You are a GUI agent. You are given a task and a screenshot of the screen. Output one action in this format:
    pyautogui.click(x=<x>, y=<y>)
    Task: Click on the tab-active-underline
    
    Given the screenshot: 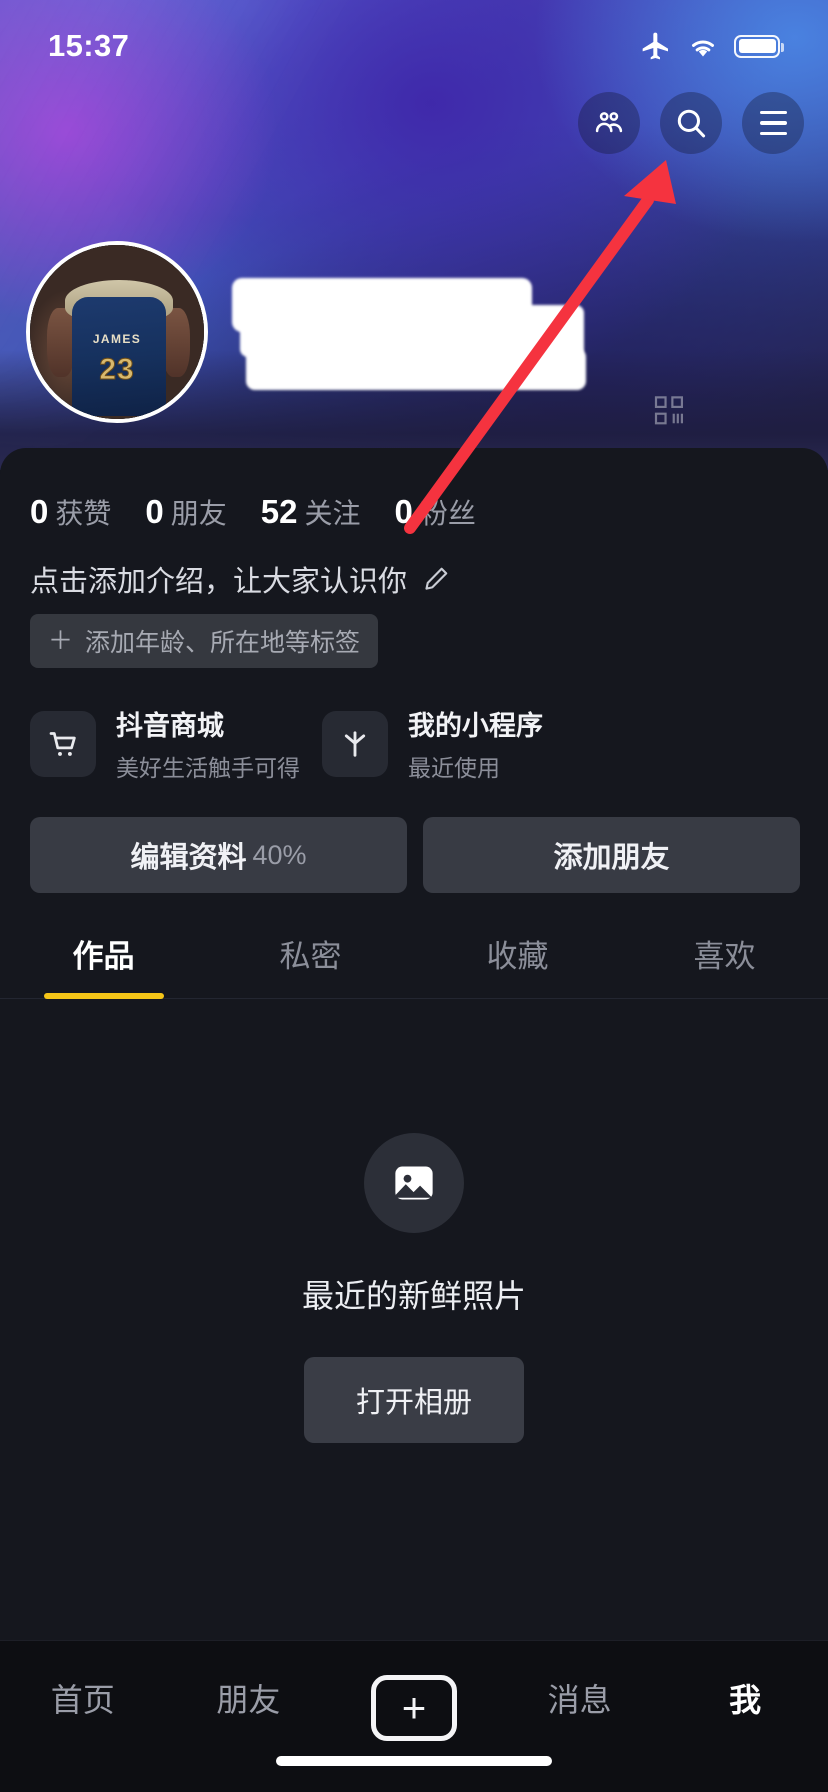 What is the action you would take?
    pyautogui.click(x=103, y=996)
    